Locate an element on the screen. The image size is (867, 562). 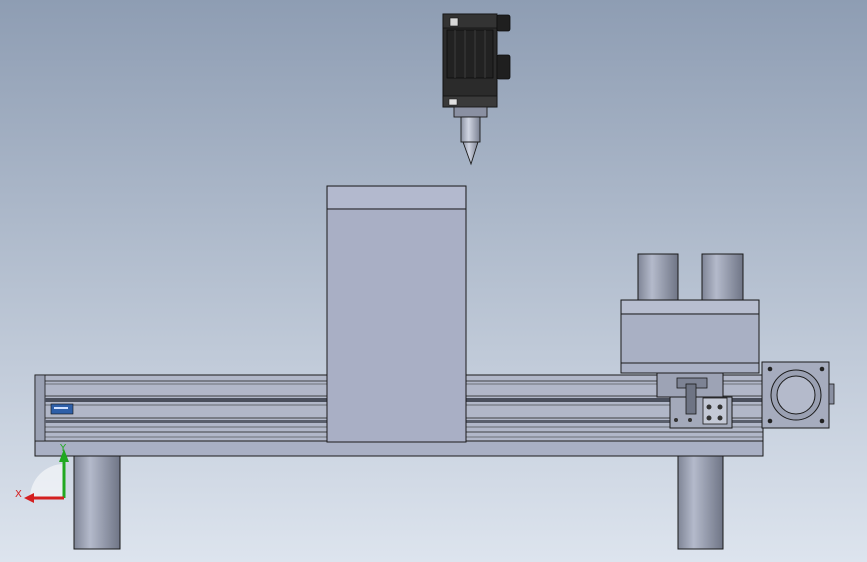
end-motor is located at coordinates (798, 395).